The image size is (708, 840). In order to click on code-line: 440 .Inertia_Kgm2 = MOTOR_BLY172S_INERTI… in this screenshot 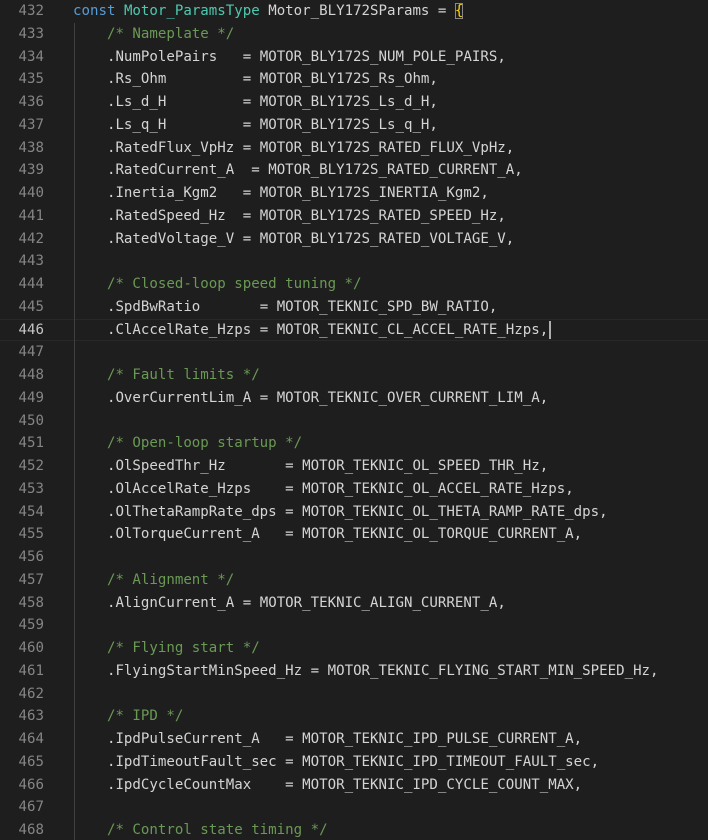, I will do `click(354, 193)`.